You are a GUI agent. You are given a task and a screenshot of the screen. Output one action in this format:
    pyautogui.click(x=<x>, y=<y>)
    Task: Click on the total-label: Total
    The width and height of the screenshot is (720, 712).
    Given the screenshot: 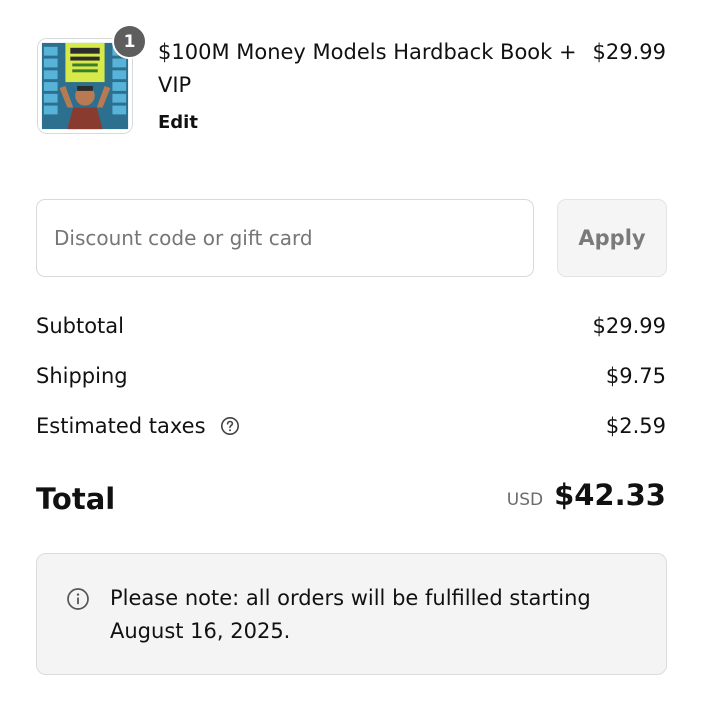 What is the action you would take?
    pyautogui.click(x=76, y=499)
    